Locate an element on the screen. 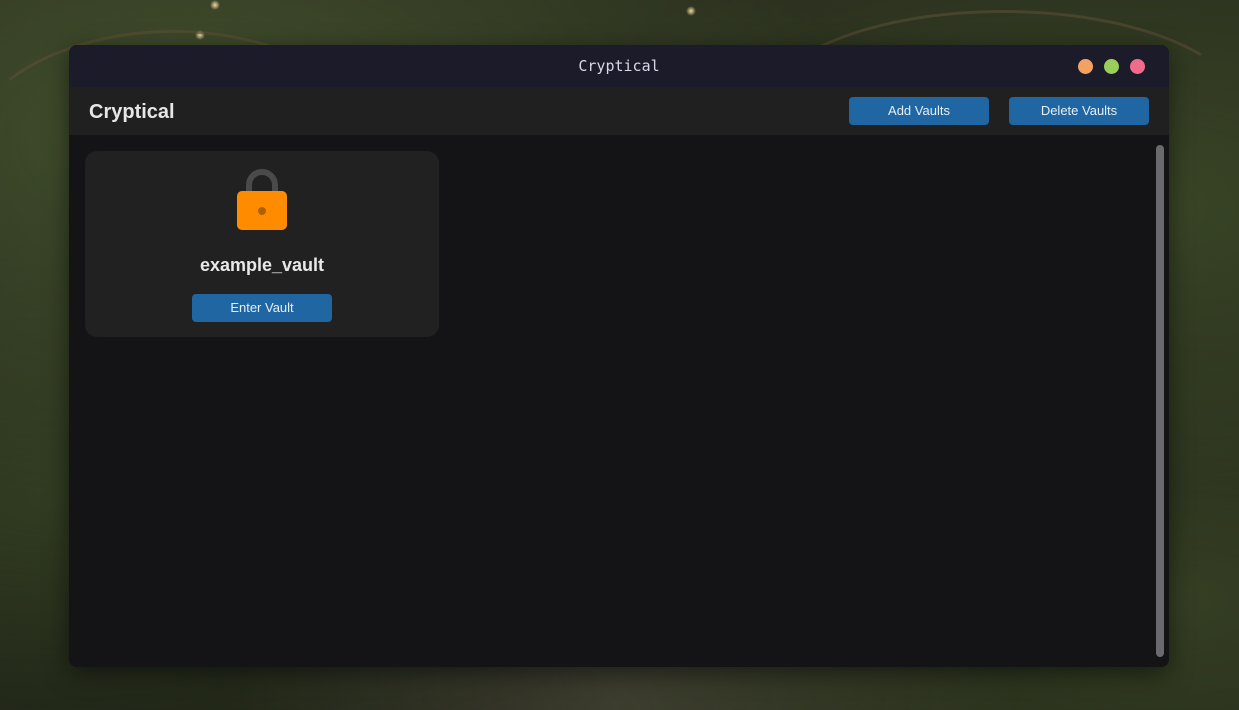 The height and width of the screenshot is (710, 1239). minimize-button is located at coordinates (1085, 66).